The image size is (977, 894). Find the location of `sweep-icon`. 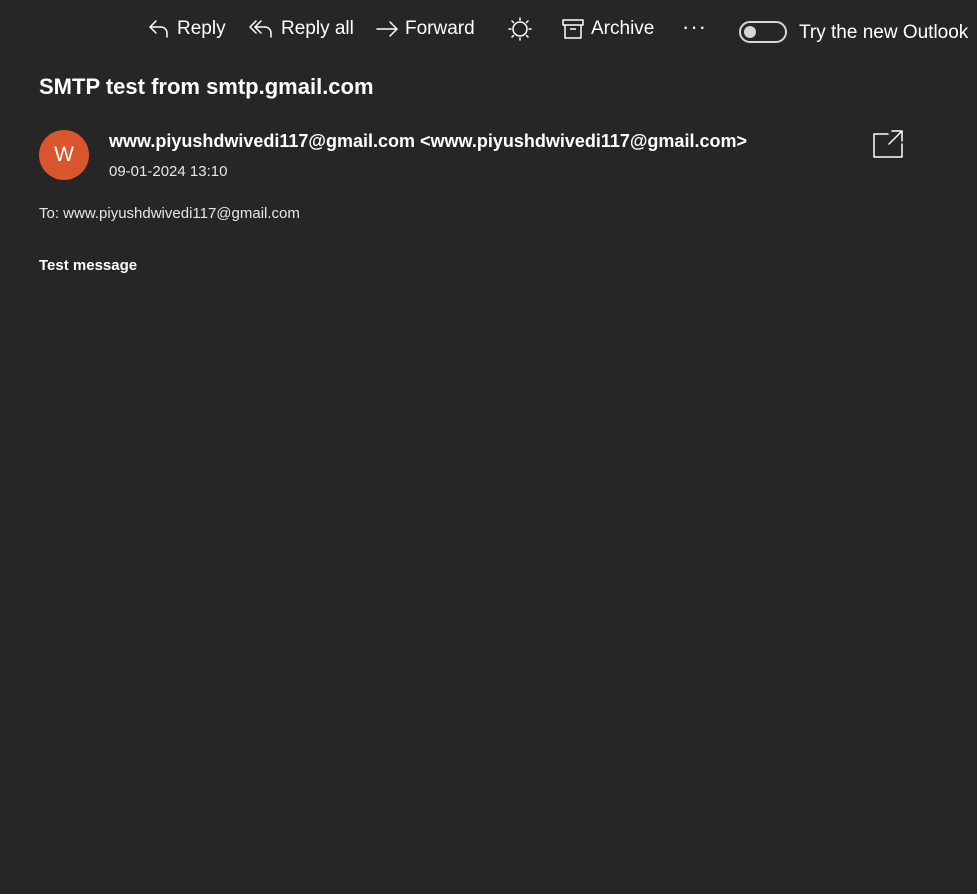

sweep-icon is located at coordinates (520, 29).